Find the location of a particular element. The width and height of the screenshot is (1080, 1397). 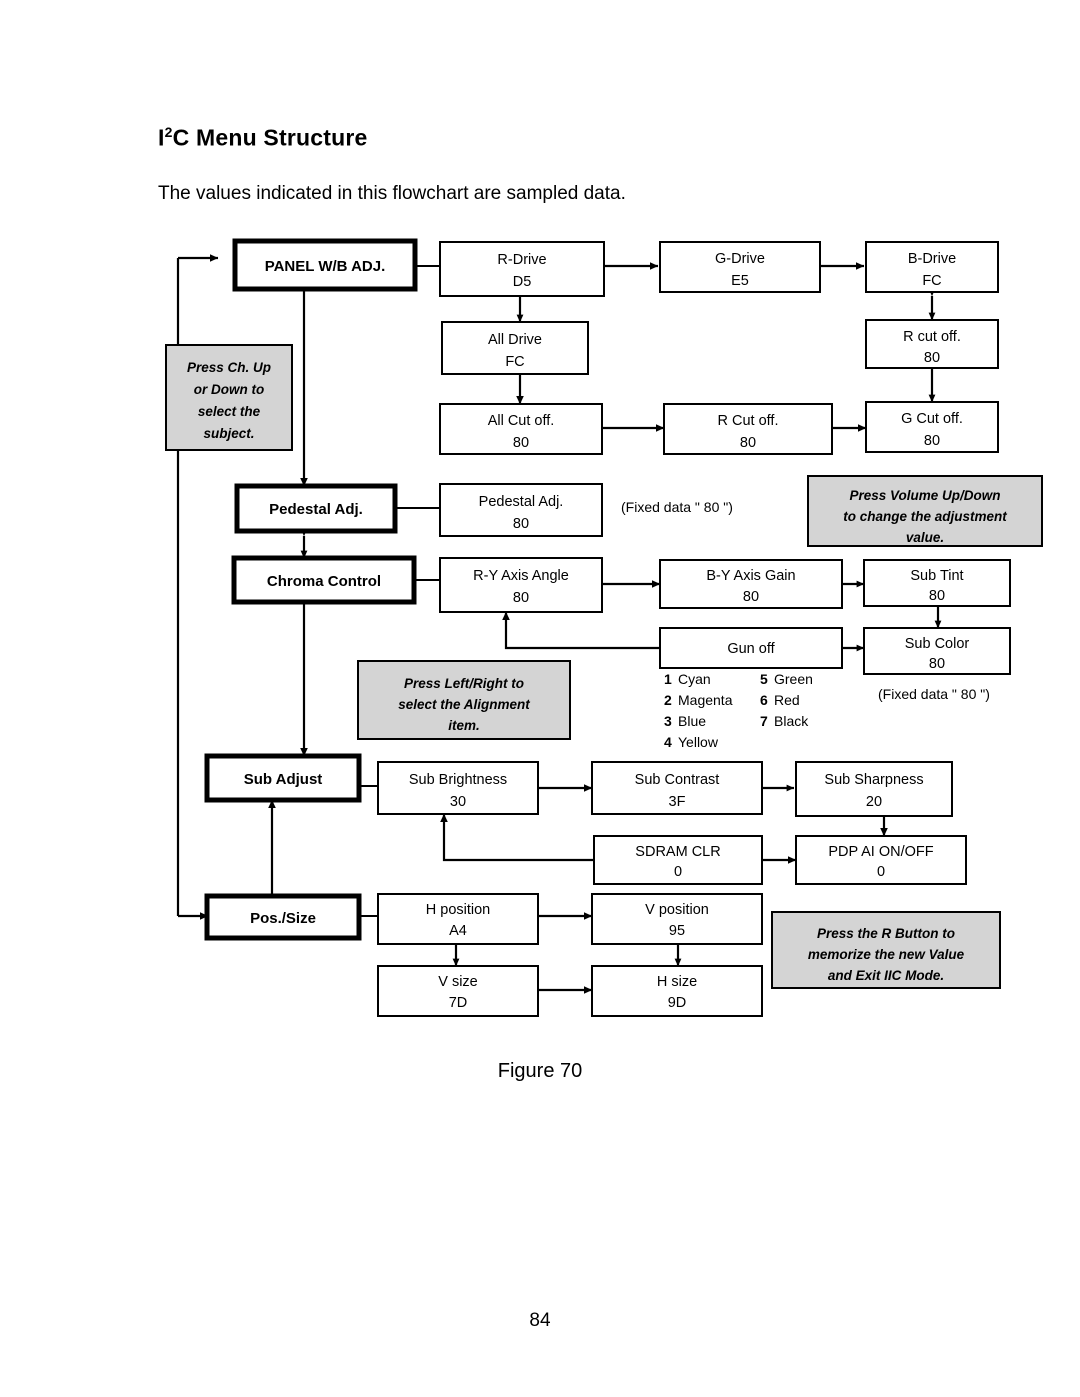

value-box-pdp-ai: PDP AI ON/OFF 0 is located at coordinates (881, 860).